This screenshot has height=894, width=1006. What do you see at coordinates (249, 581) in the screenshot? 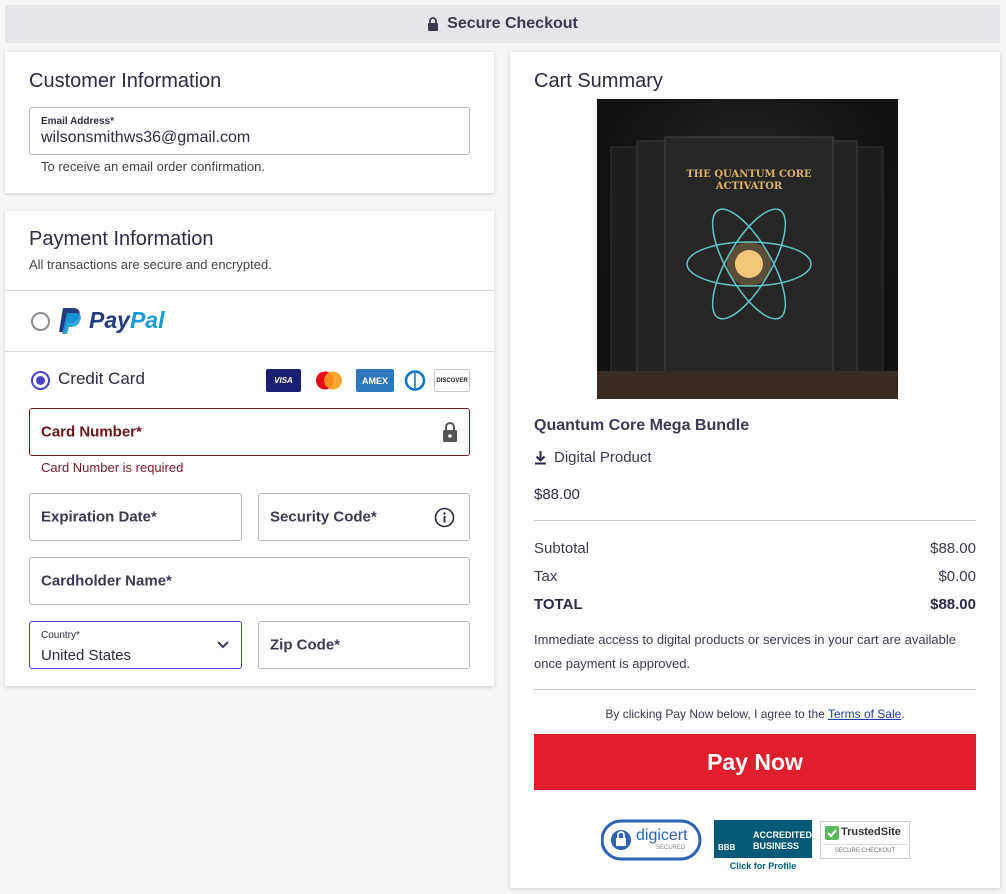
I see `cardholder-name-field: Cardholder Name*` at bounding box center [249, 581].